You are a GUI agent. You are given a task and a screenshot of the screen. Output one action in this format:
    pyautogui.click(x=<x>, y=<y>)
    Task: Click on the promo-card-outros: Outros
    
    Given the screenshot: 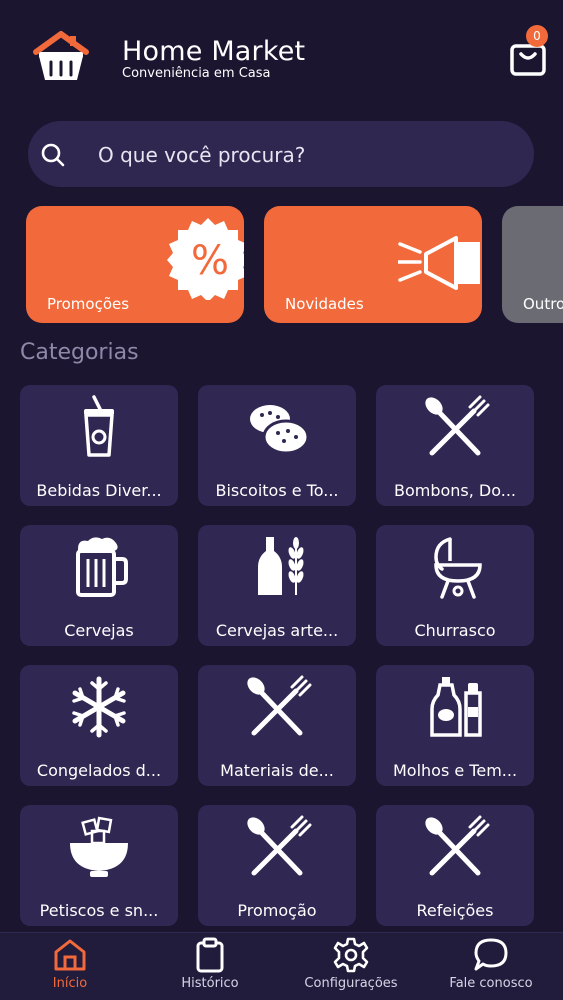 What is the action you would take?
    pyautogui.click(x=532, y=264)
    